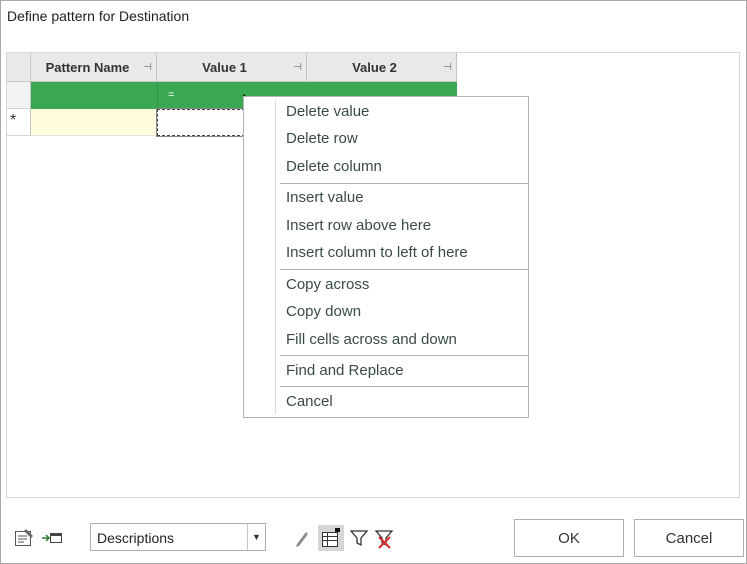  What do you see at coordinates (94, 95) in the screenshot?
I see `filter-cell-pattern-name` at bounding box center [94, 95].